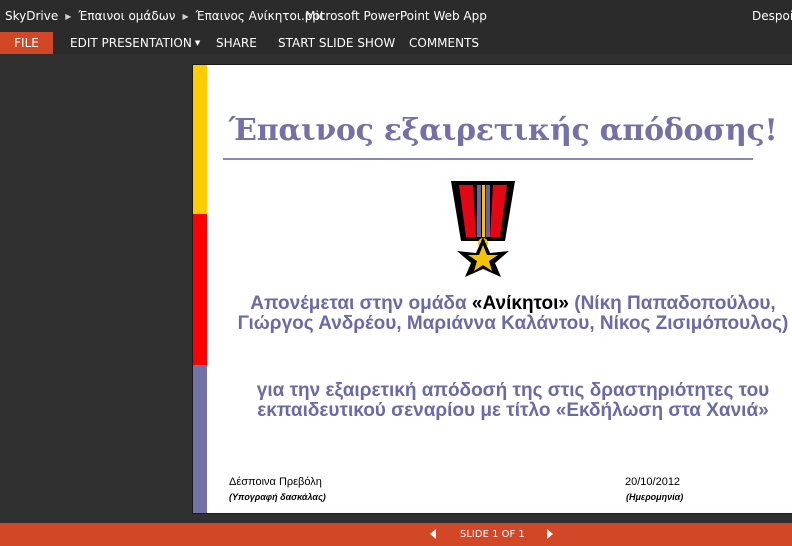 The height and width of the screenshot is (546, 792). I want to click on edit-presentation-menu: EDIT PRESENTATION ▼, so click(135, 43).